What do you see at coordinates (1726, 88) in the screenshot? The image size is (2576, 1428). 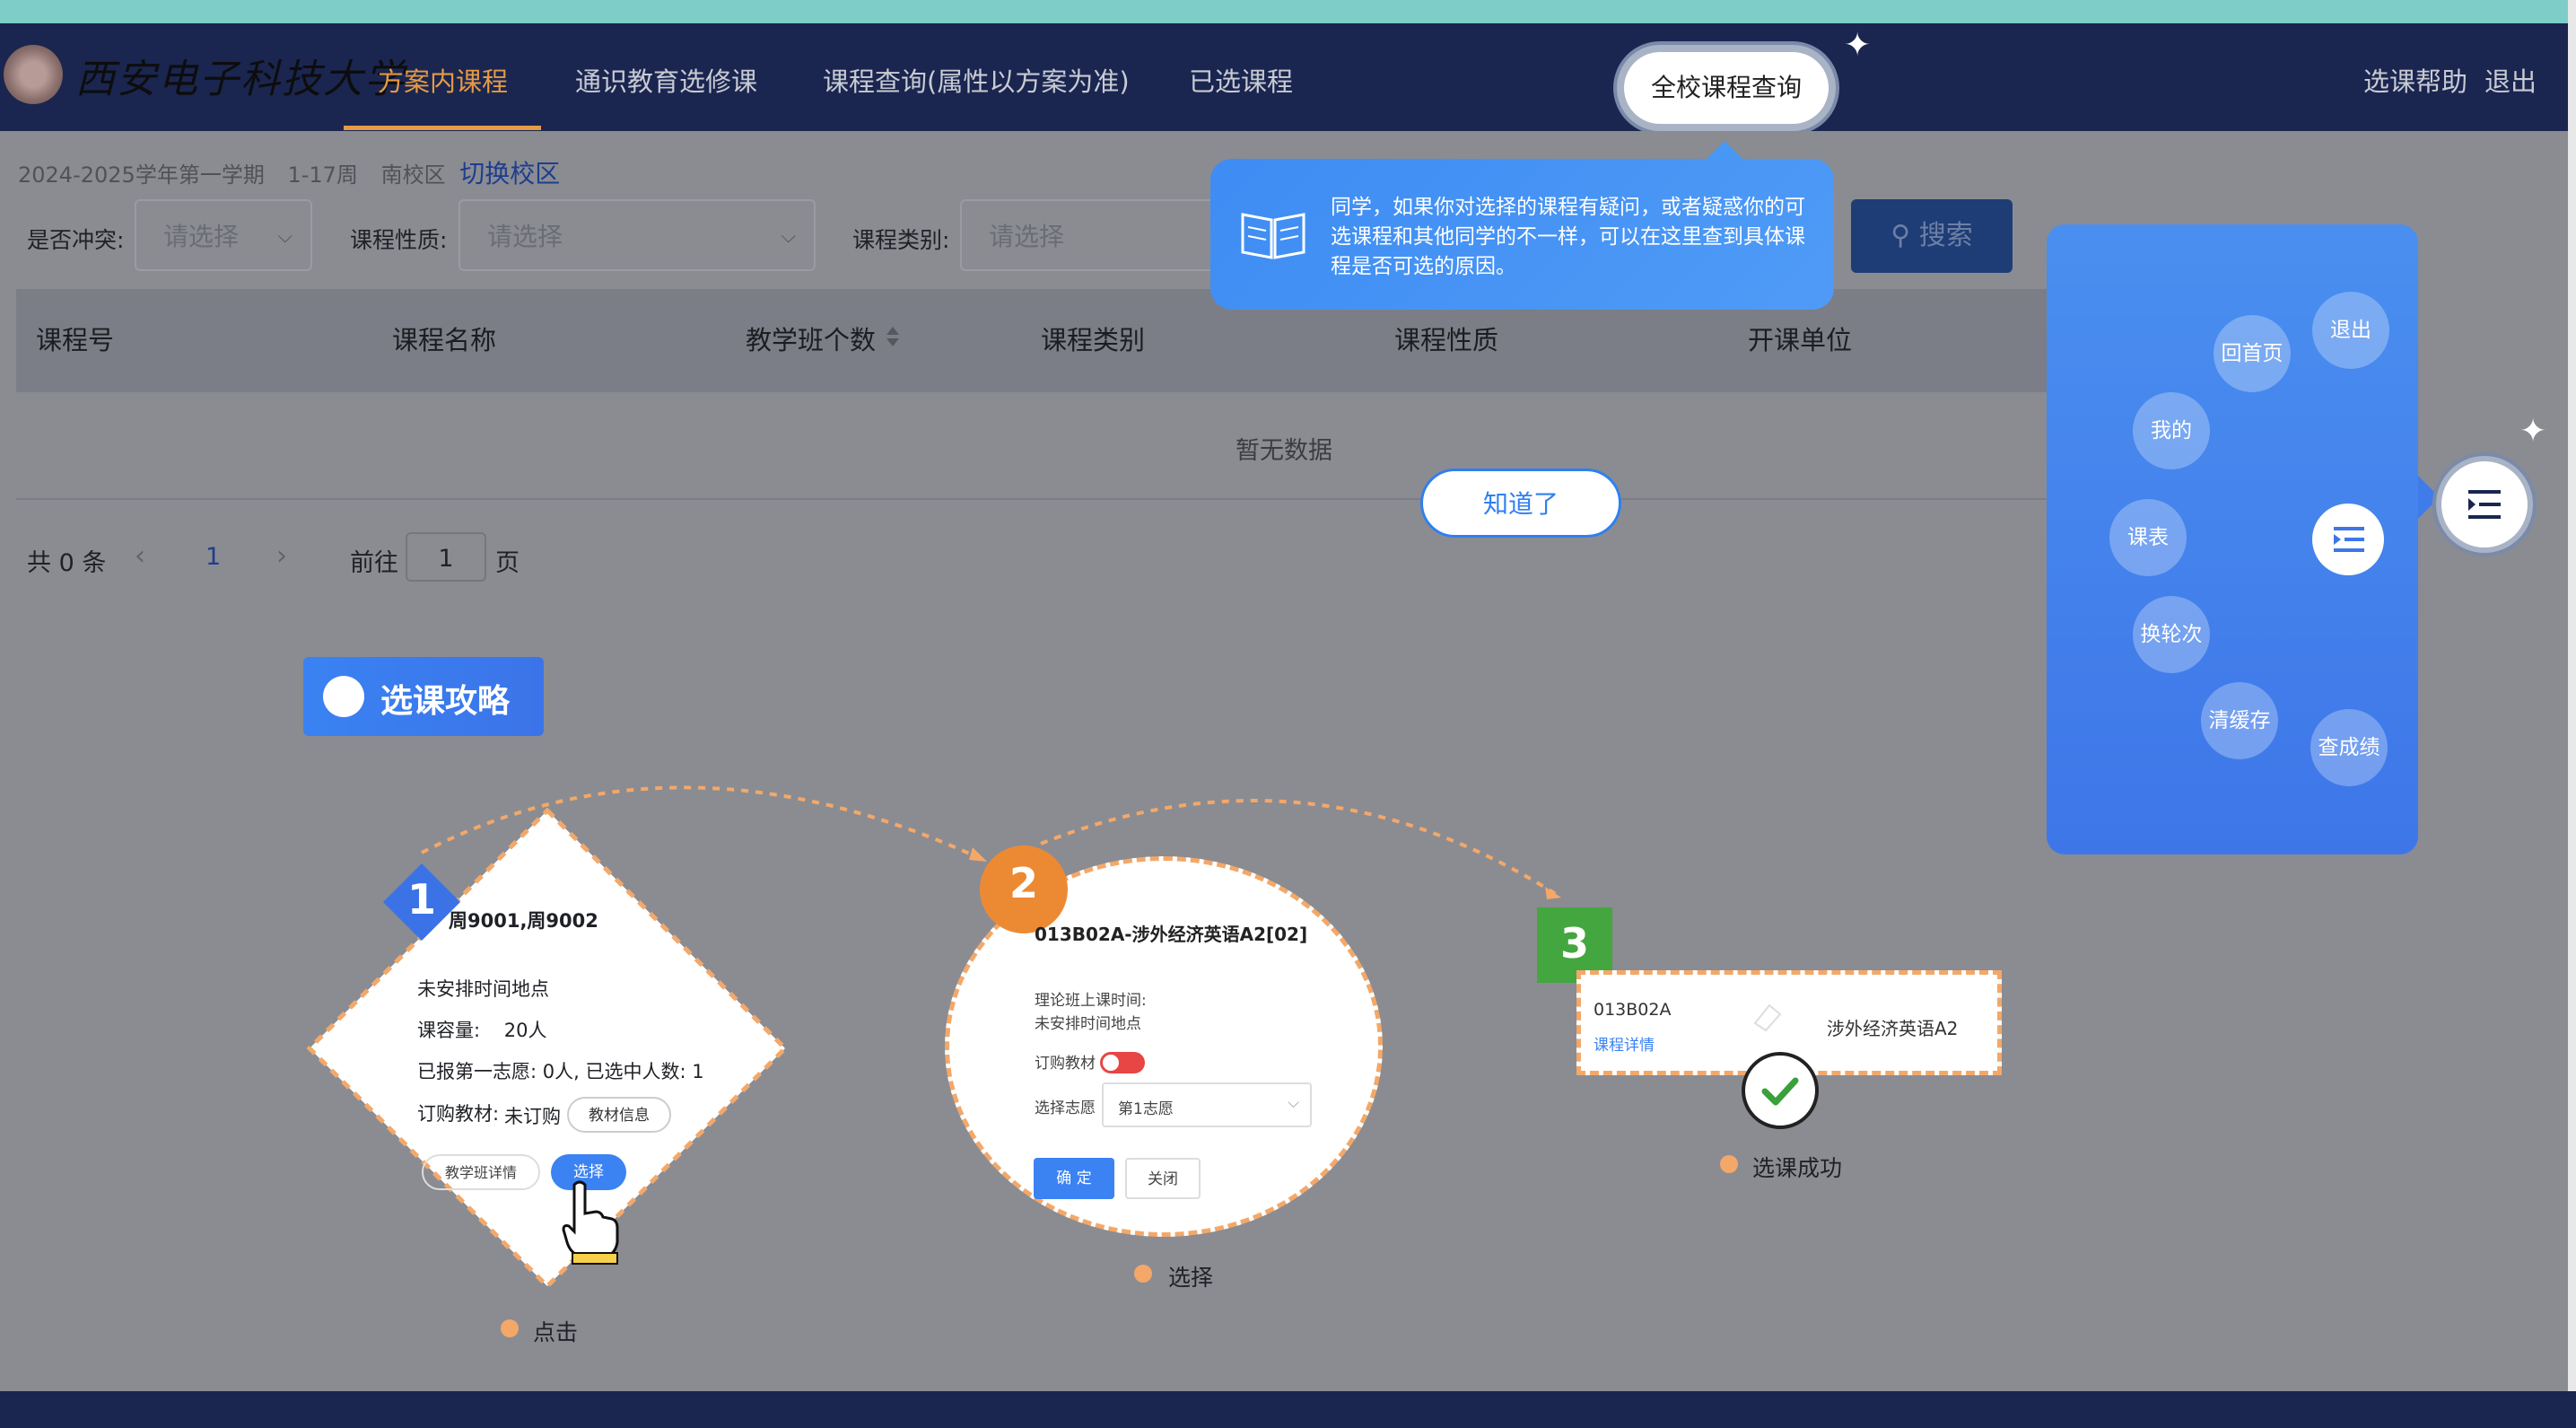 I see `all-courses-query-button: 全校课程查询` at bounding box center [1726, 88].